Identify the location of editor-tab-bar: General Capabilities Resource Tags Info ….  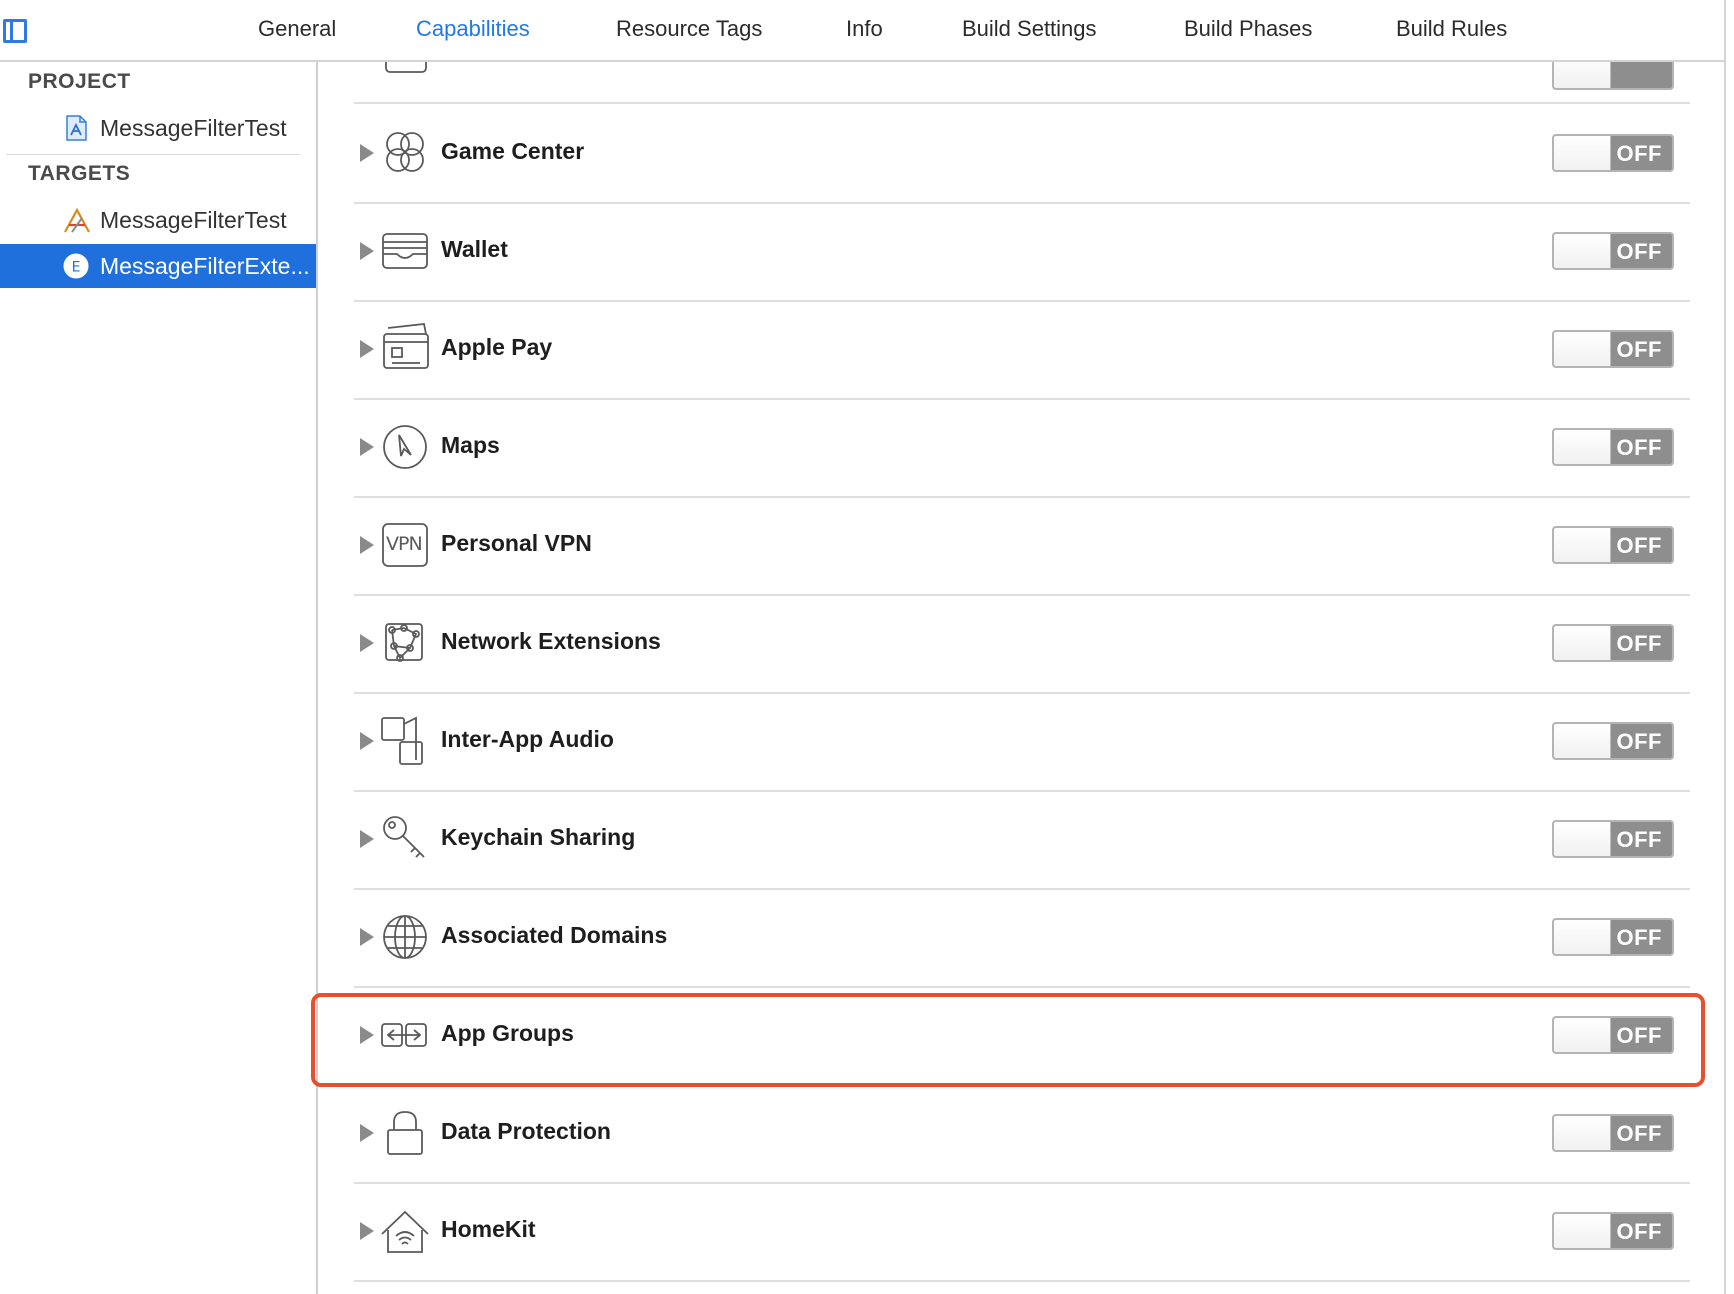
(863, 31).